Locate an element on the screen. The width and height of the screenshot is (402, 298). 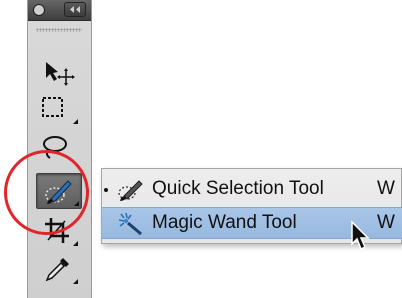
collapse-button is located at coordinates (75, 9).